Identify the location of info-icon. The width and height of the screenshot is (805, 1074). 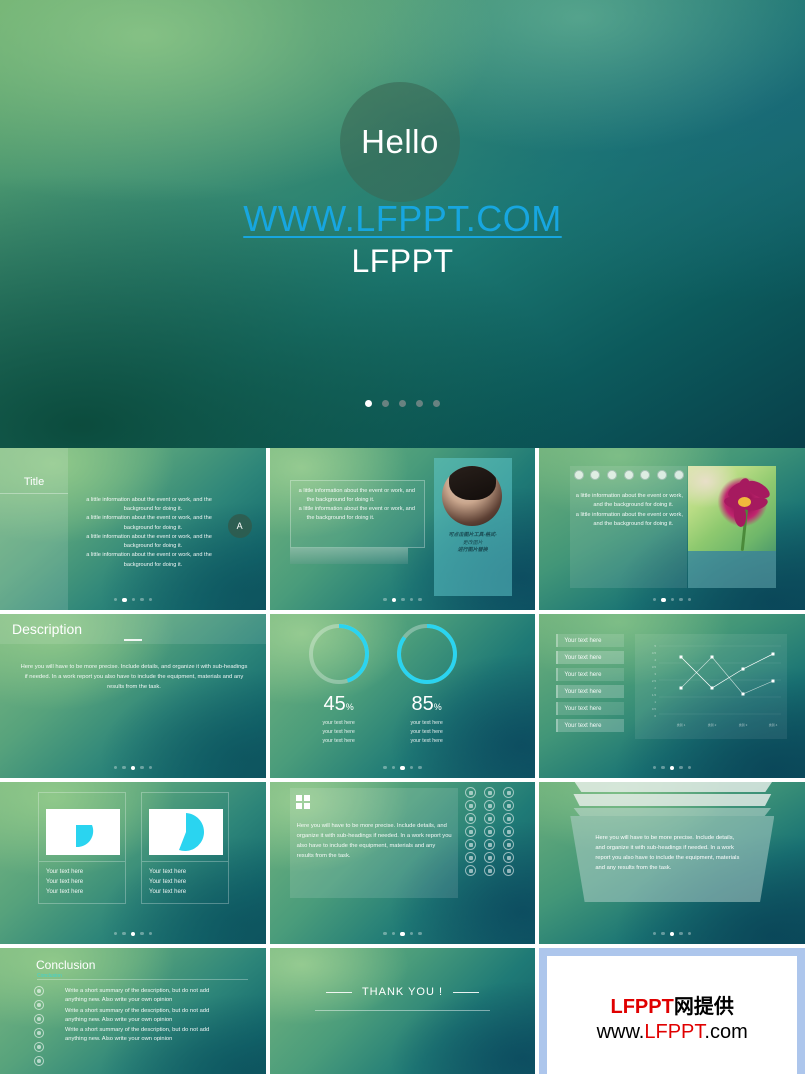
(595, 475).